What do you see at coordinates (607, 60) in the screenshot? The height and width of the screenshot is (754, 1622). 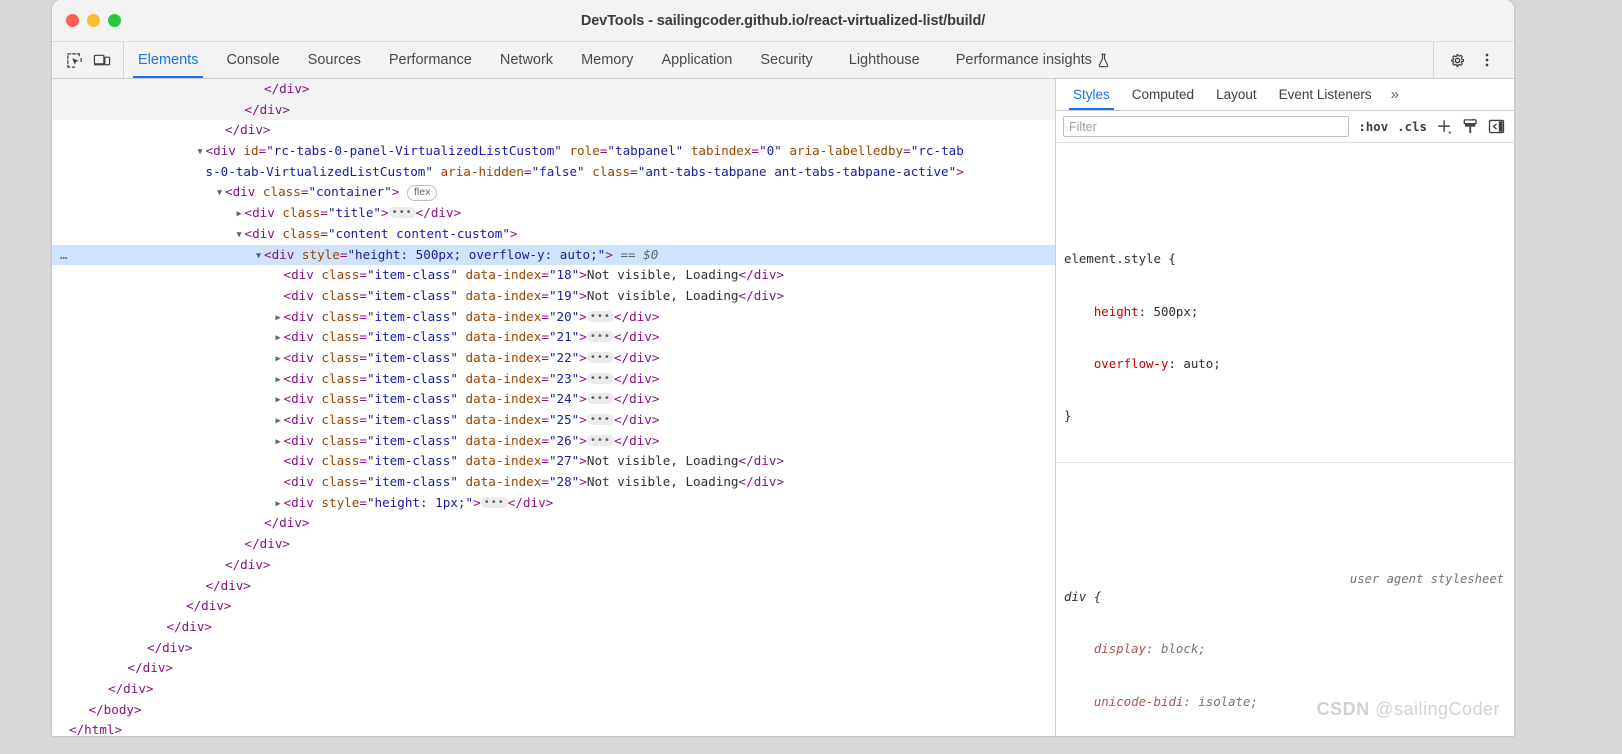 I see `tab-memory: Memory` at bounding box center [607, 60].